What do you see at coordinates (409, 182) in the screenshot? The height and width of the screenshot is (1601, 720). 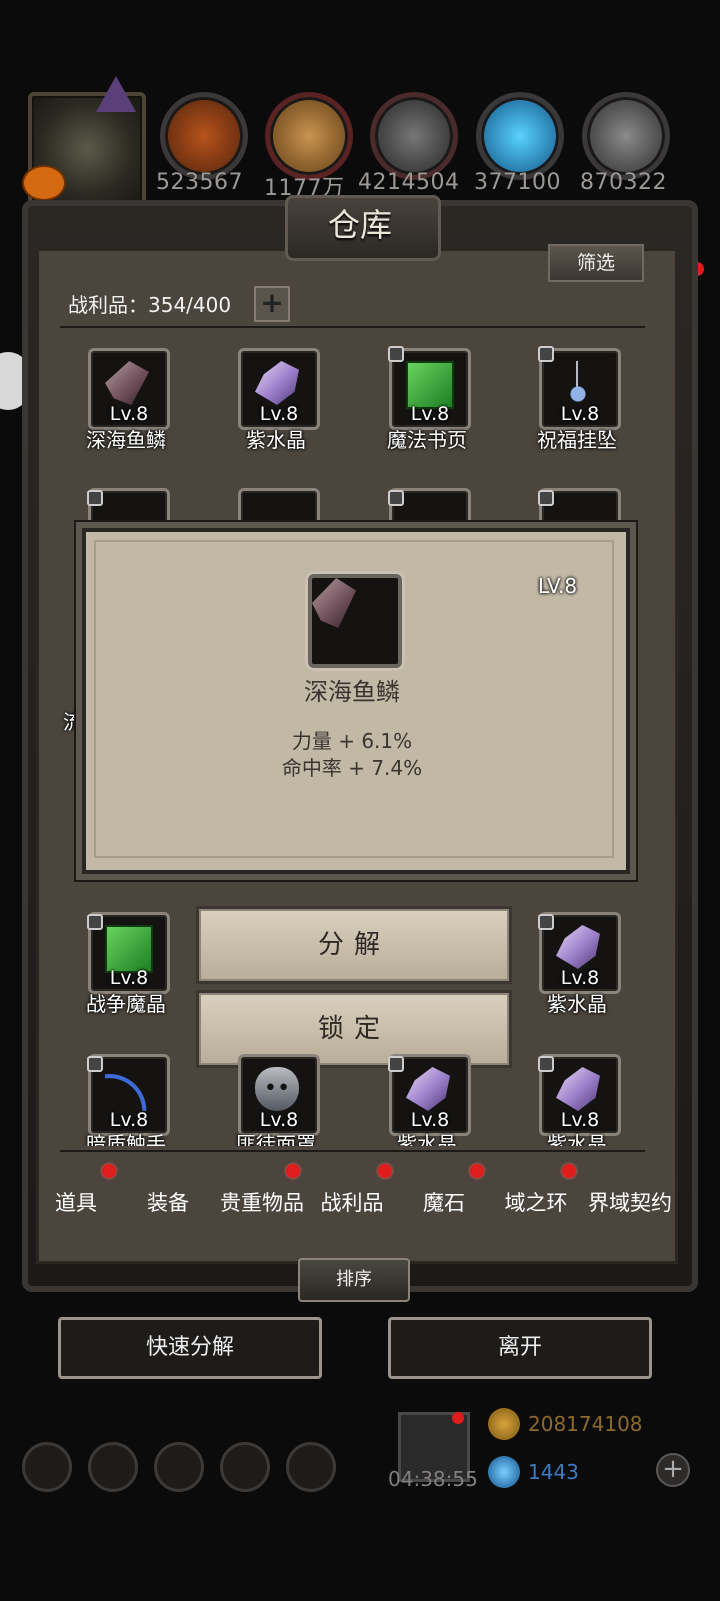 I see `iron-amount: 4214504` at bounding box center [409, 182].